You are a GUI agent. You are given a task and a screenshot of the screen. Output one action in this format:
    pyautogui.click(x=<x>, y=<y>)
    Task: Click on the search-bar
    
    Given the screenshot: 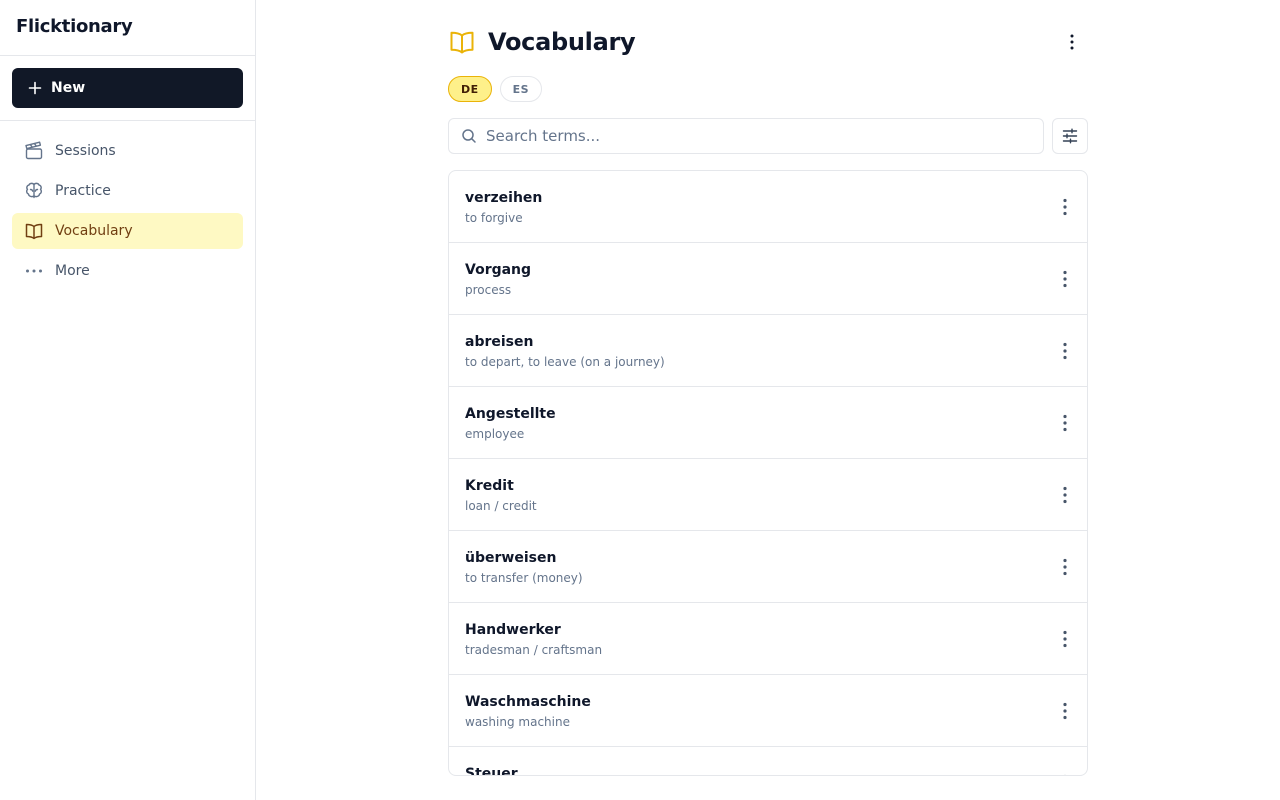 What is the action you would take?
    pyautogui.click(x=746, y=136)
    